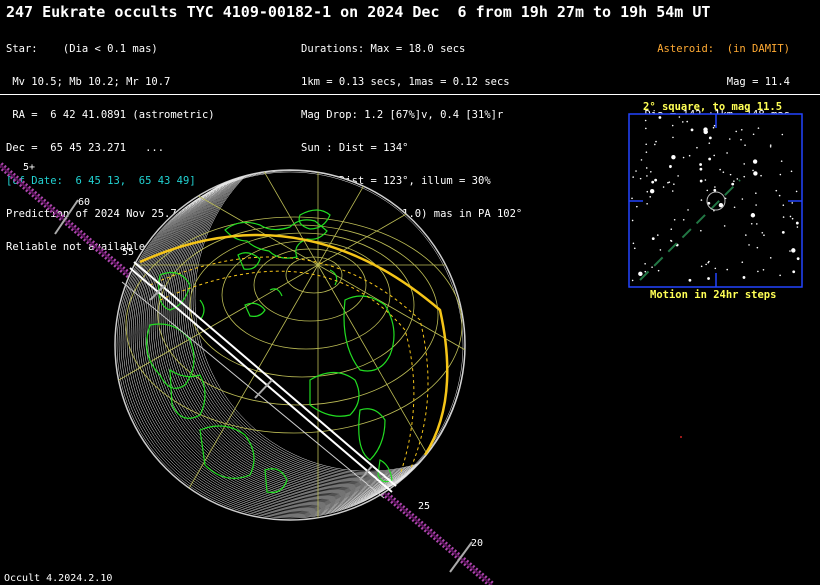 The image size is (820, 585). Describe the element at coordinates (29, 167) in the screenshot. I see `tick-label-5plus: 5+` at that location.